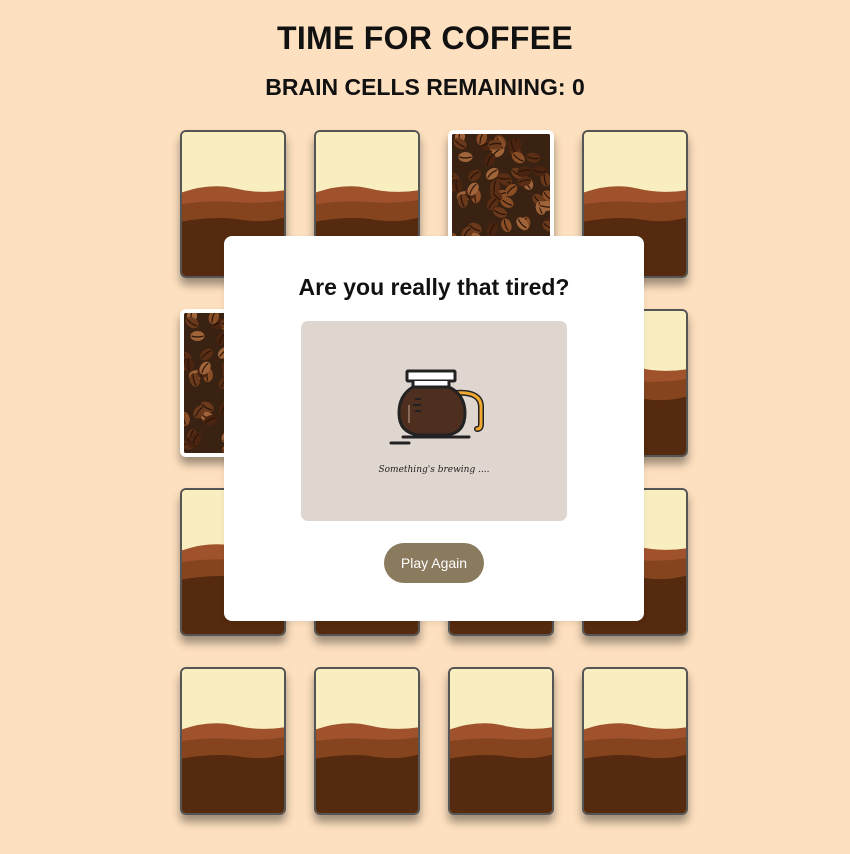 The height and width of the screenshot is (854, 850). What do you see at coordinates (434, 563) in the screenshot?
I see `play-again-button: Play Again` at bounding box center [434, 563].